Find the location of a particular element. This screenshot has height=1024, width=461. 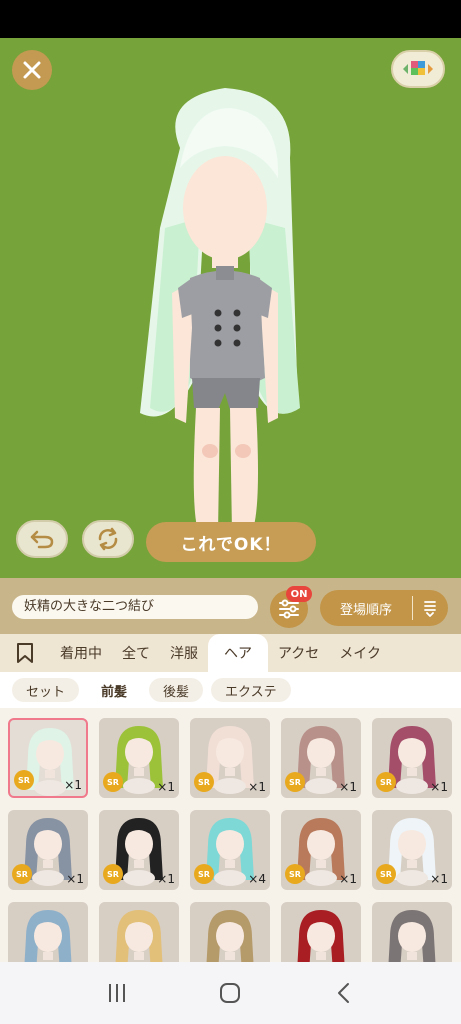

item-name-field: 妖精の大きな二つ結び is located at coordinates (135, 607).